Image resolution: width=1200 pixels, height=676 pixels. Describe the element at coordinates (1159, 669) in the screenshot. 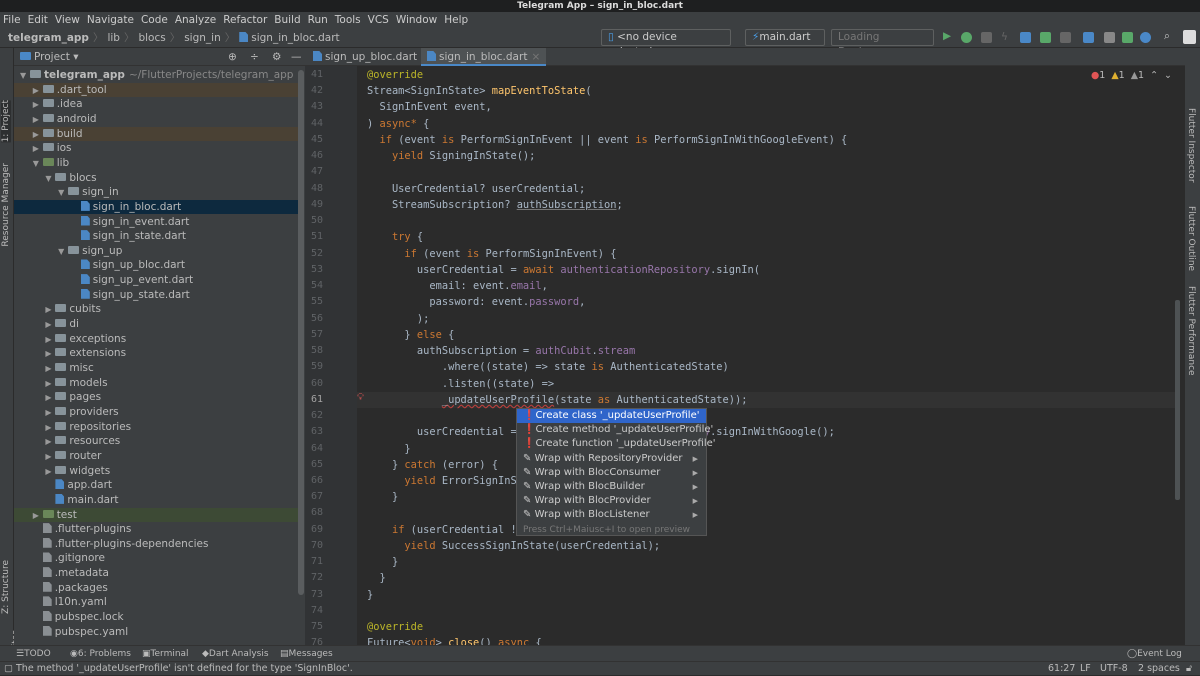

I see `indent-setting: 2 spaces` at that location.